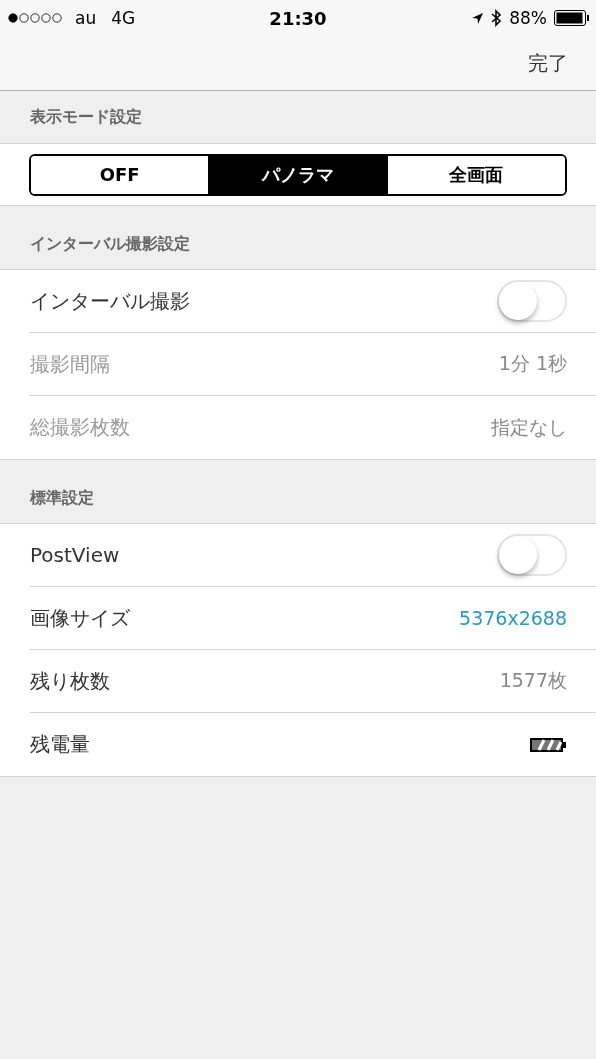  Describe the element at coordinates (75, 555) in the screenshot. I see `row-label: PostView` at that location.